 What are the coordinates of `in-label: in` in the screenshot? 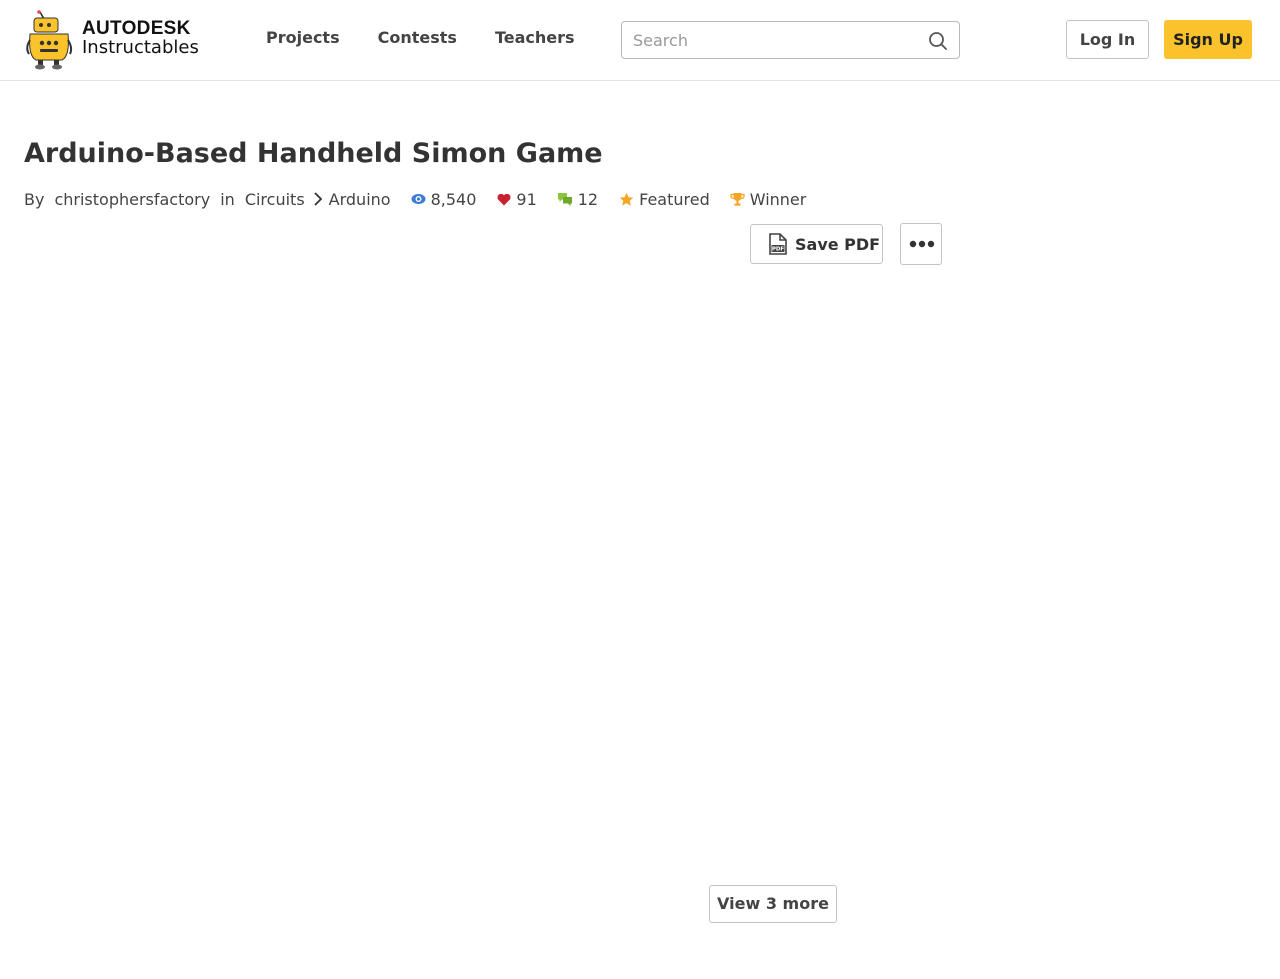 It's located at (227, 199).